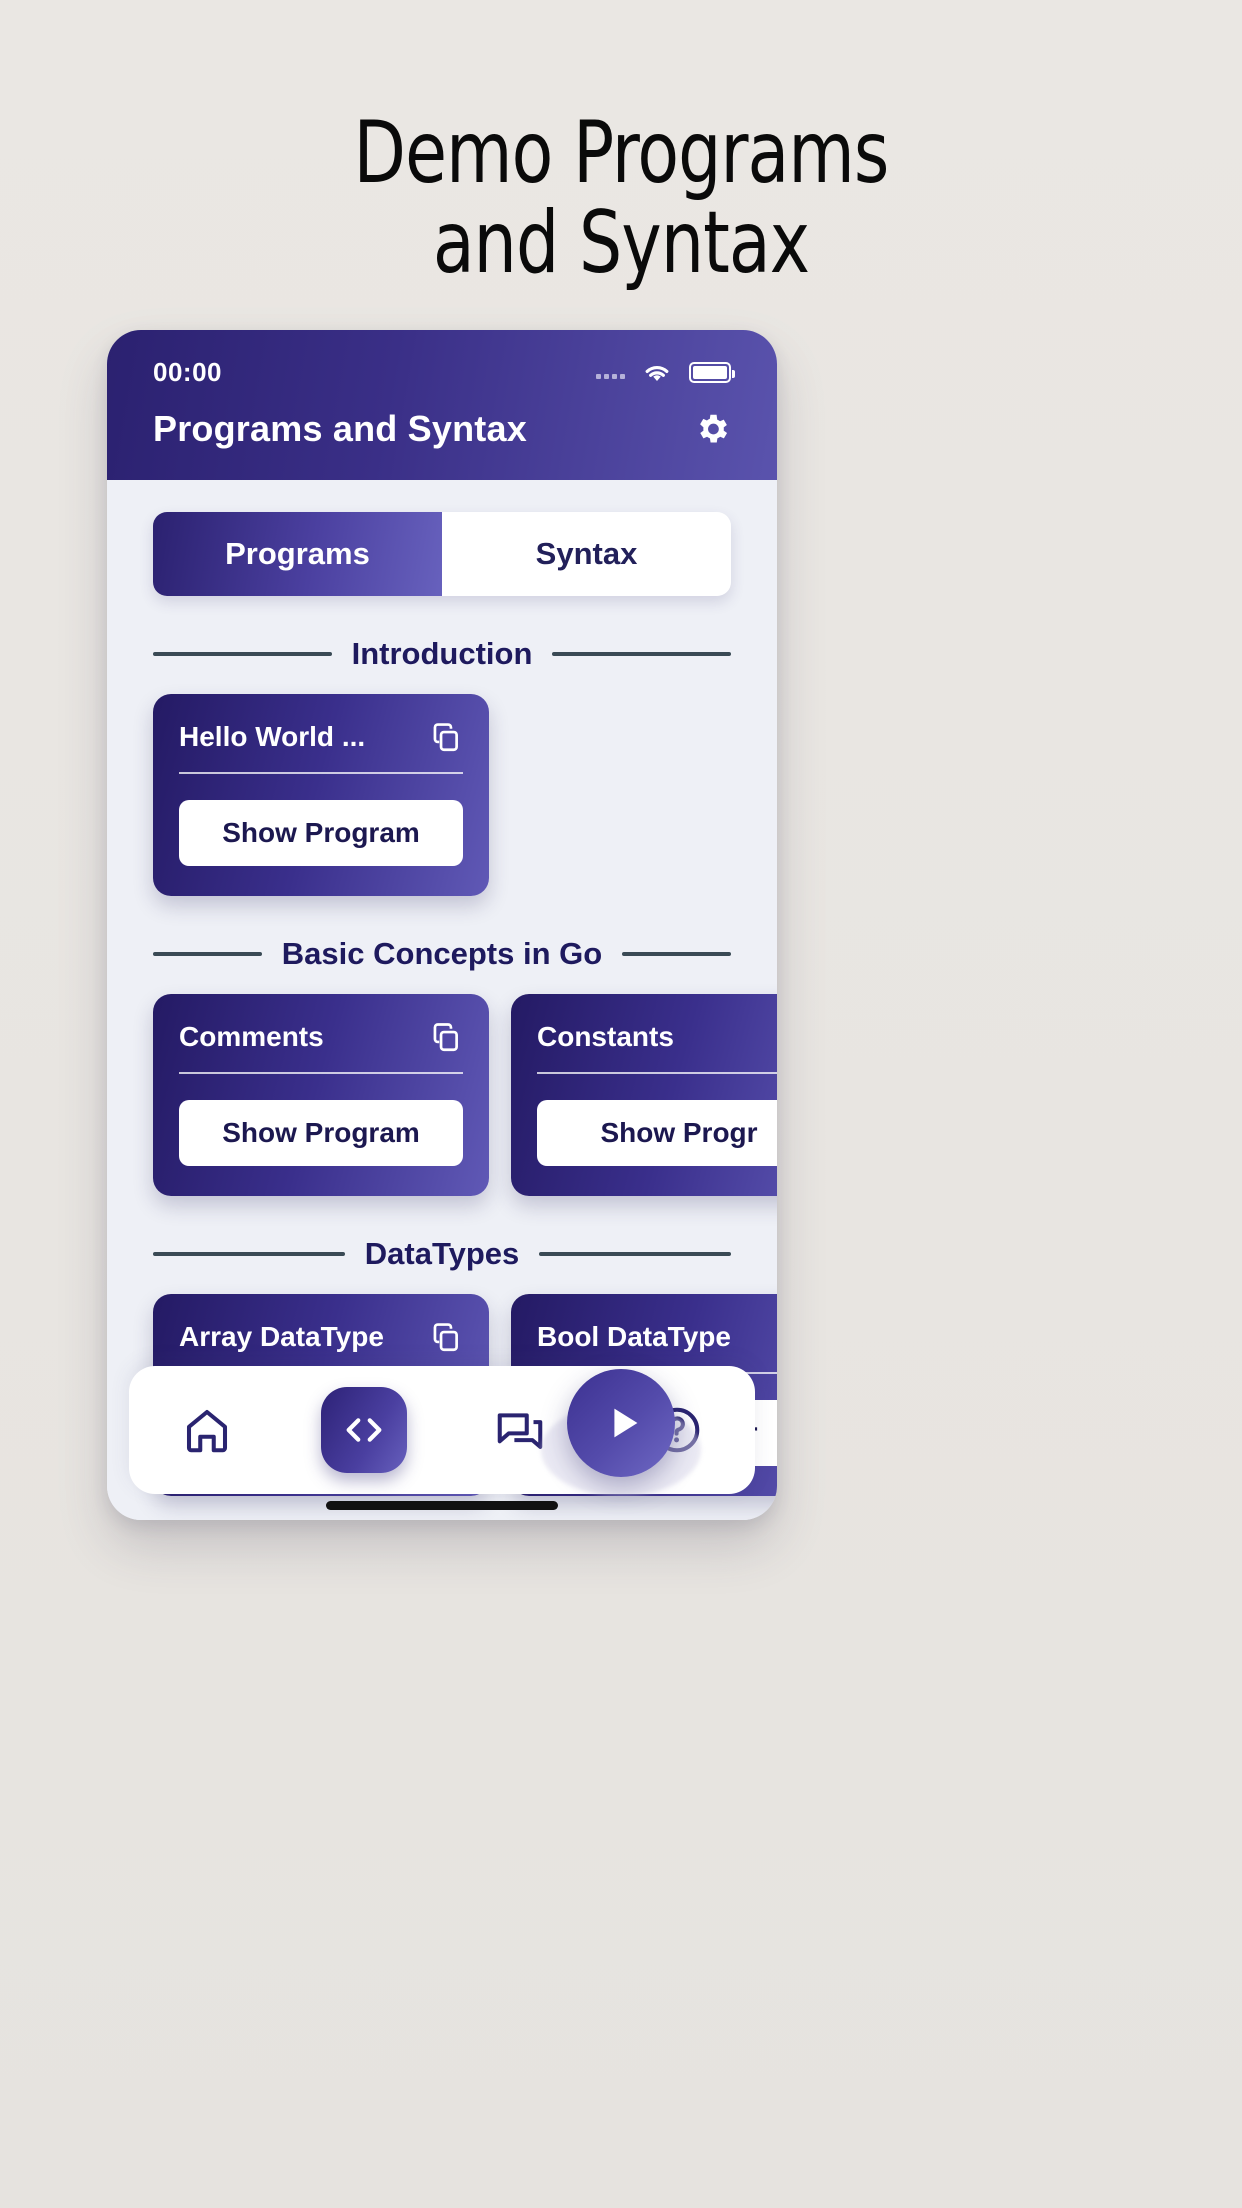 Image resolution: width=1242 pixels, height=2208 pixels. I want to click on program-card-title: Bool DataType, so click(634, 1336).